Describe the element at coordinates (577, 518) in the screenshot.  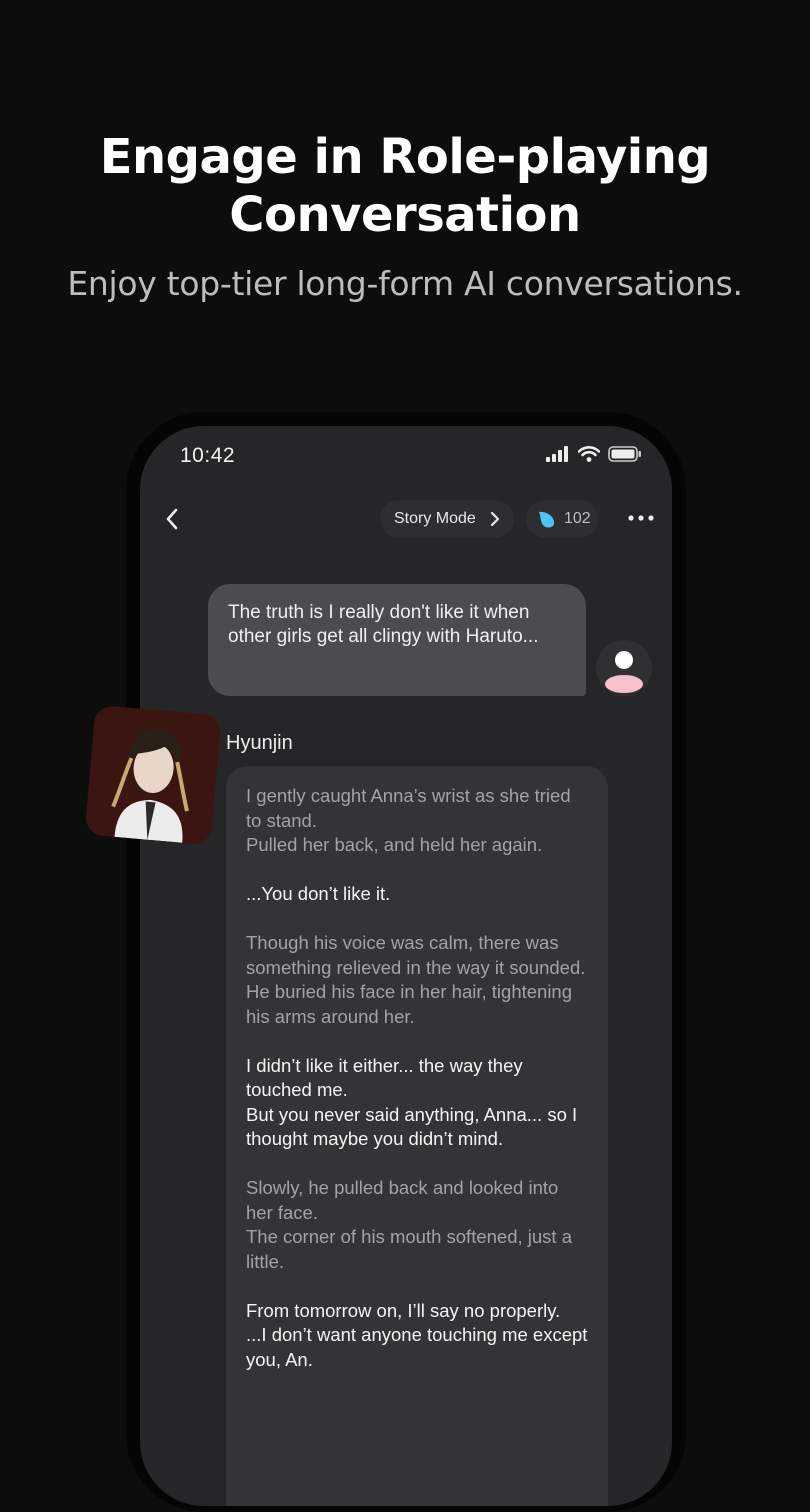
I see `token-count: 102` at that location.